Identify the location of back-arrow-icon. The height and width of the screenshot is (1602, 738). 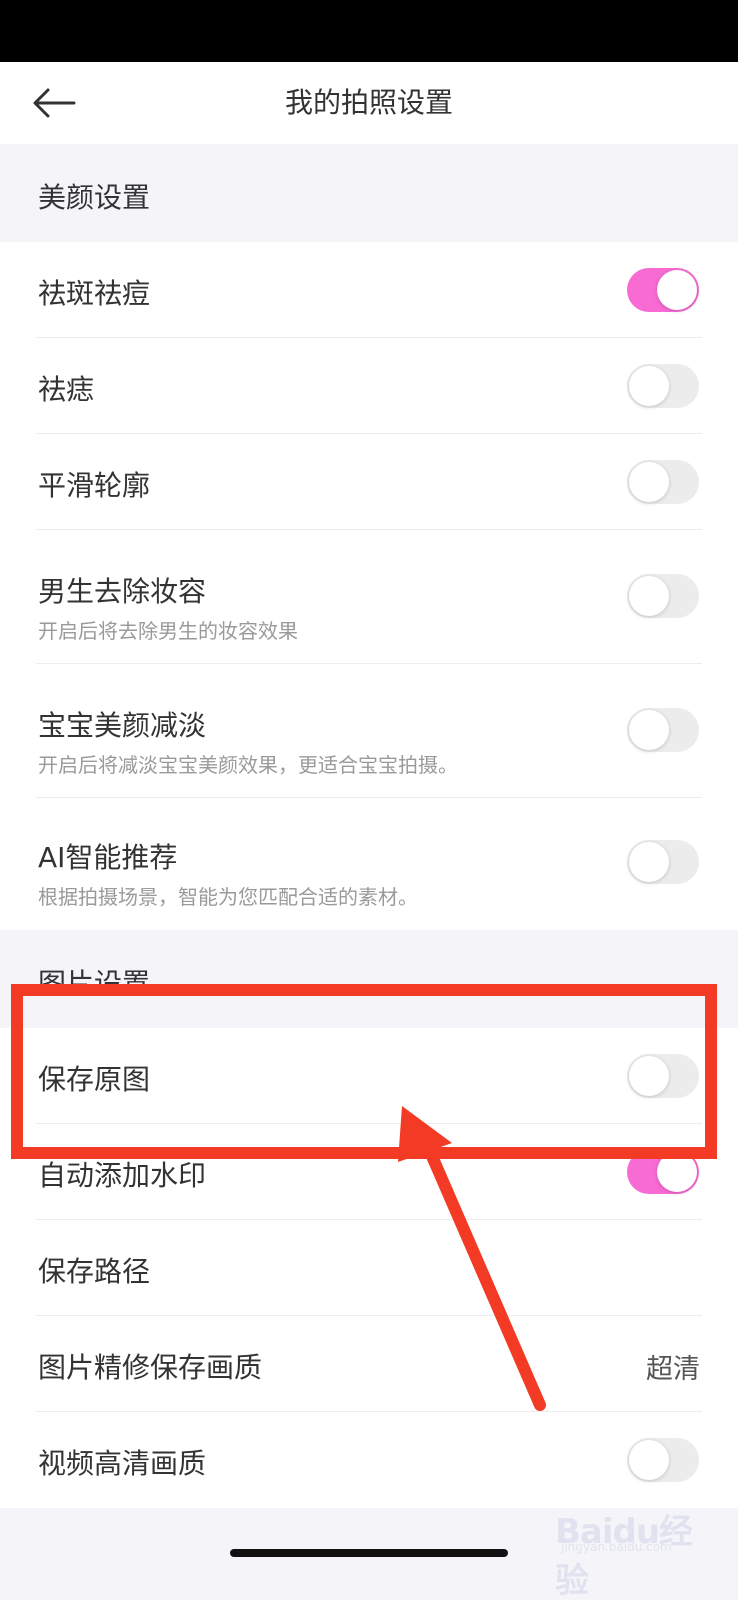
(54, 103).